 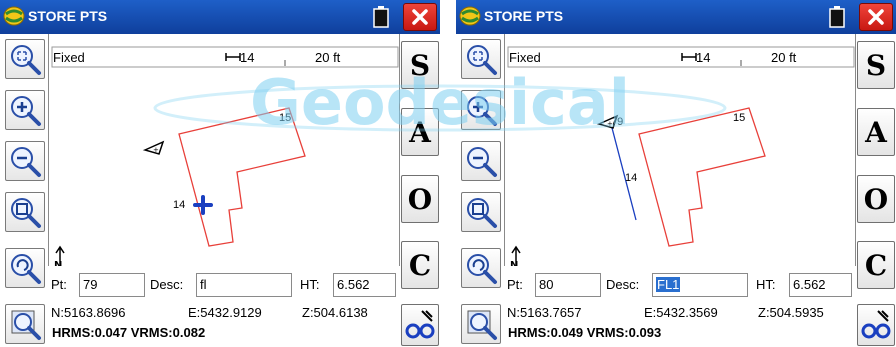 I want to click on easting-value: E:5432.3569, so click(x=681, y=312).